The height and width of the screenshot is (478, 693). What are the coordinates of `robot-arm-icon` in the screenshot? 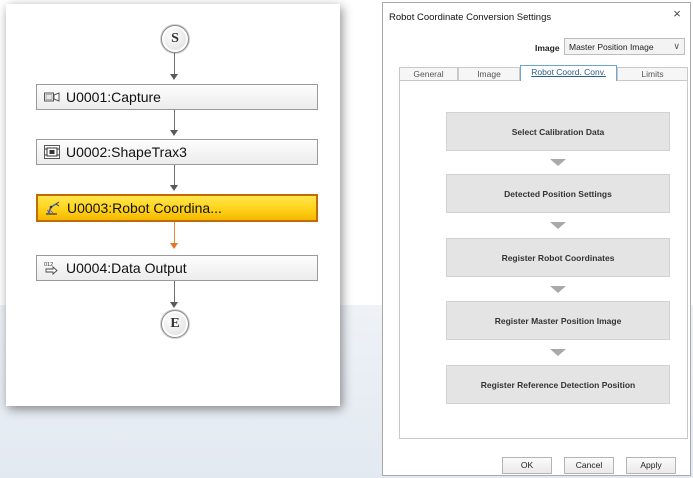 It's located at (53, 208).